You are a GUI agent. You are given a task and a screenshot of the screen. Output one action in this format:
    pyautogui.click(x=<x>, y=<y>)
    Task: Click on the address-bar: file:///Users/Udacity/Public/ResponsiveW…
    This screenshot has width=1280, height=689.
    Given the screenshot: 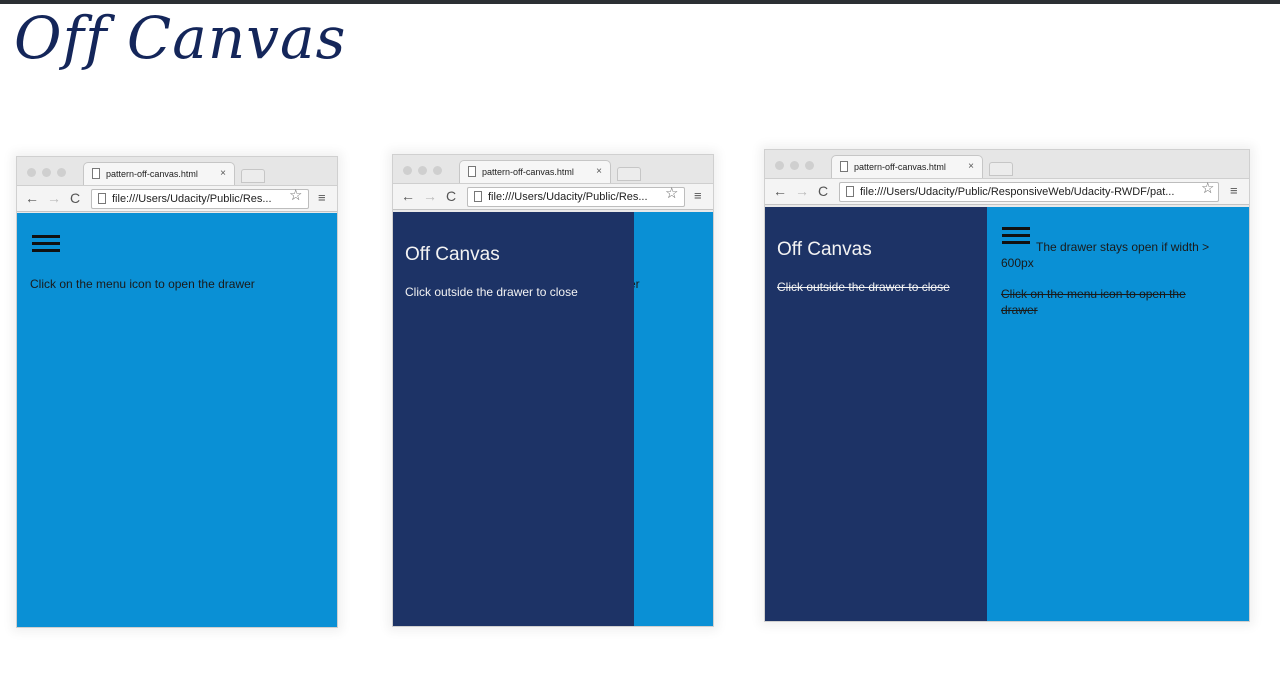 What is the action you would take?
    pyautogui.click(x=1029, y=192)
    